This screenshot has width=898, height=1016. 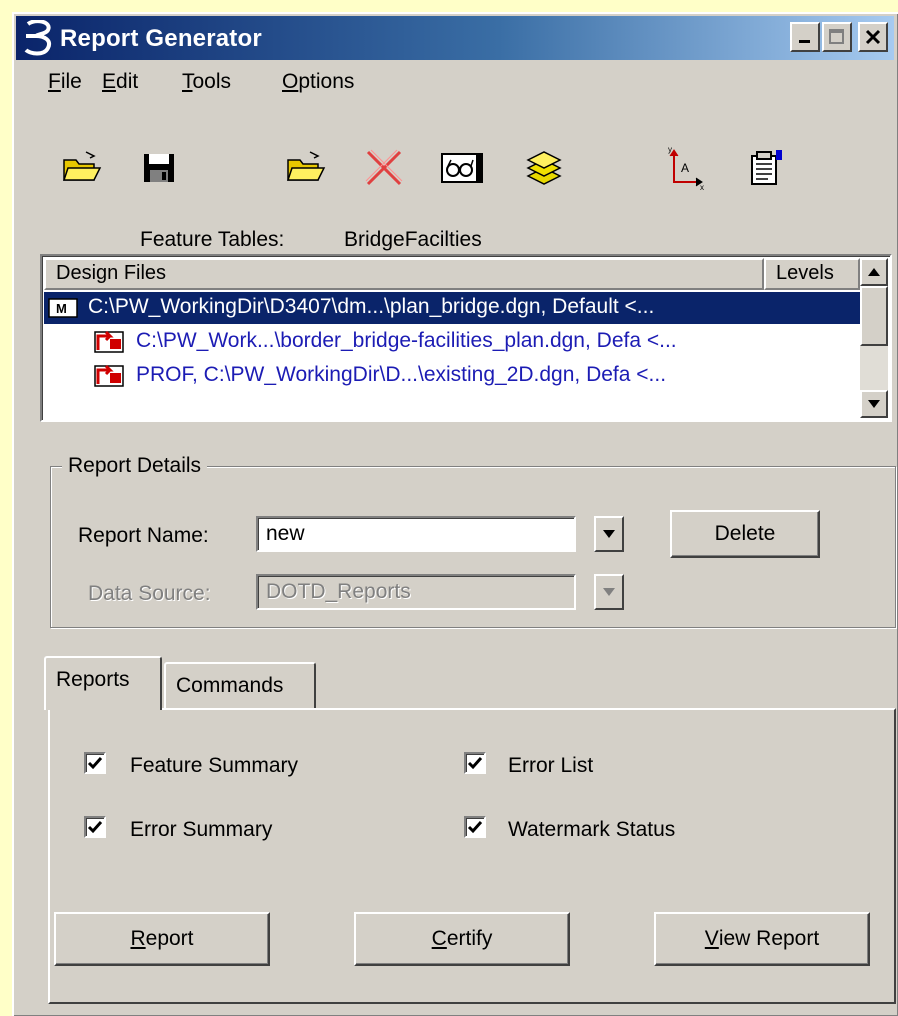 What do you see at coordinates (439, 938) in the screenshot?
I see `certify-button-mnemonic: C` at bounding box center [439, 938].